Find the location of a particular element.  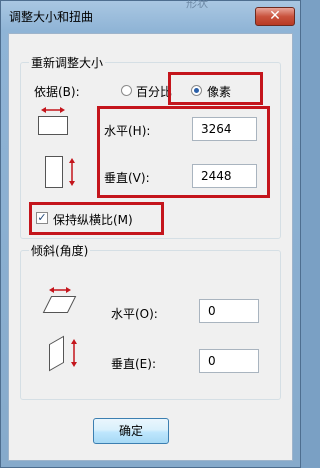

ok-button: 确定 is located at coordinates (131, 431).